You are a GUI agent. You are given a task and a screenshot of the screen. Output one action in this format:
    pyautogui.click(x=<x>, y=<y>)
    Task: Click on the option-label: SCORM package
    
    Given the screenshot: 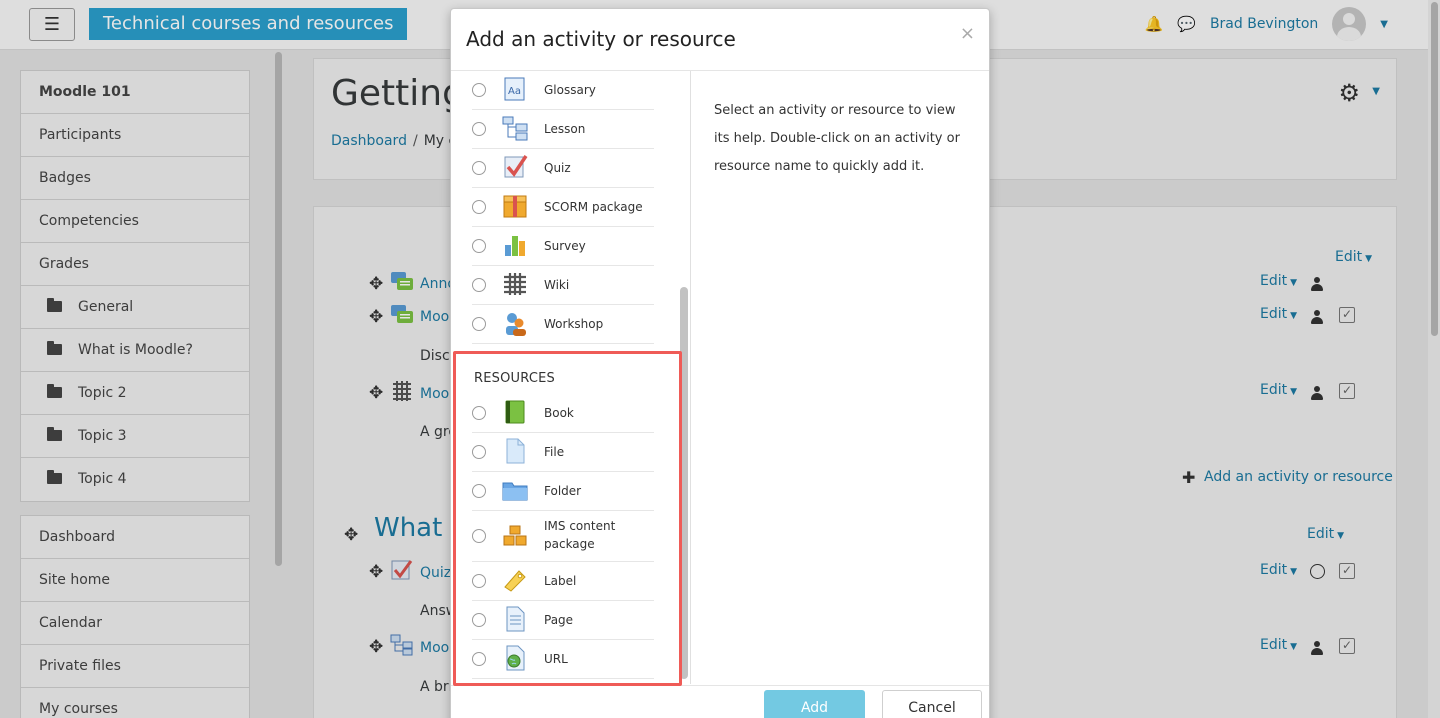 What is the action you would take?
    pyautogui.click(x=593, y=207)
    